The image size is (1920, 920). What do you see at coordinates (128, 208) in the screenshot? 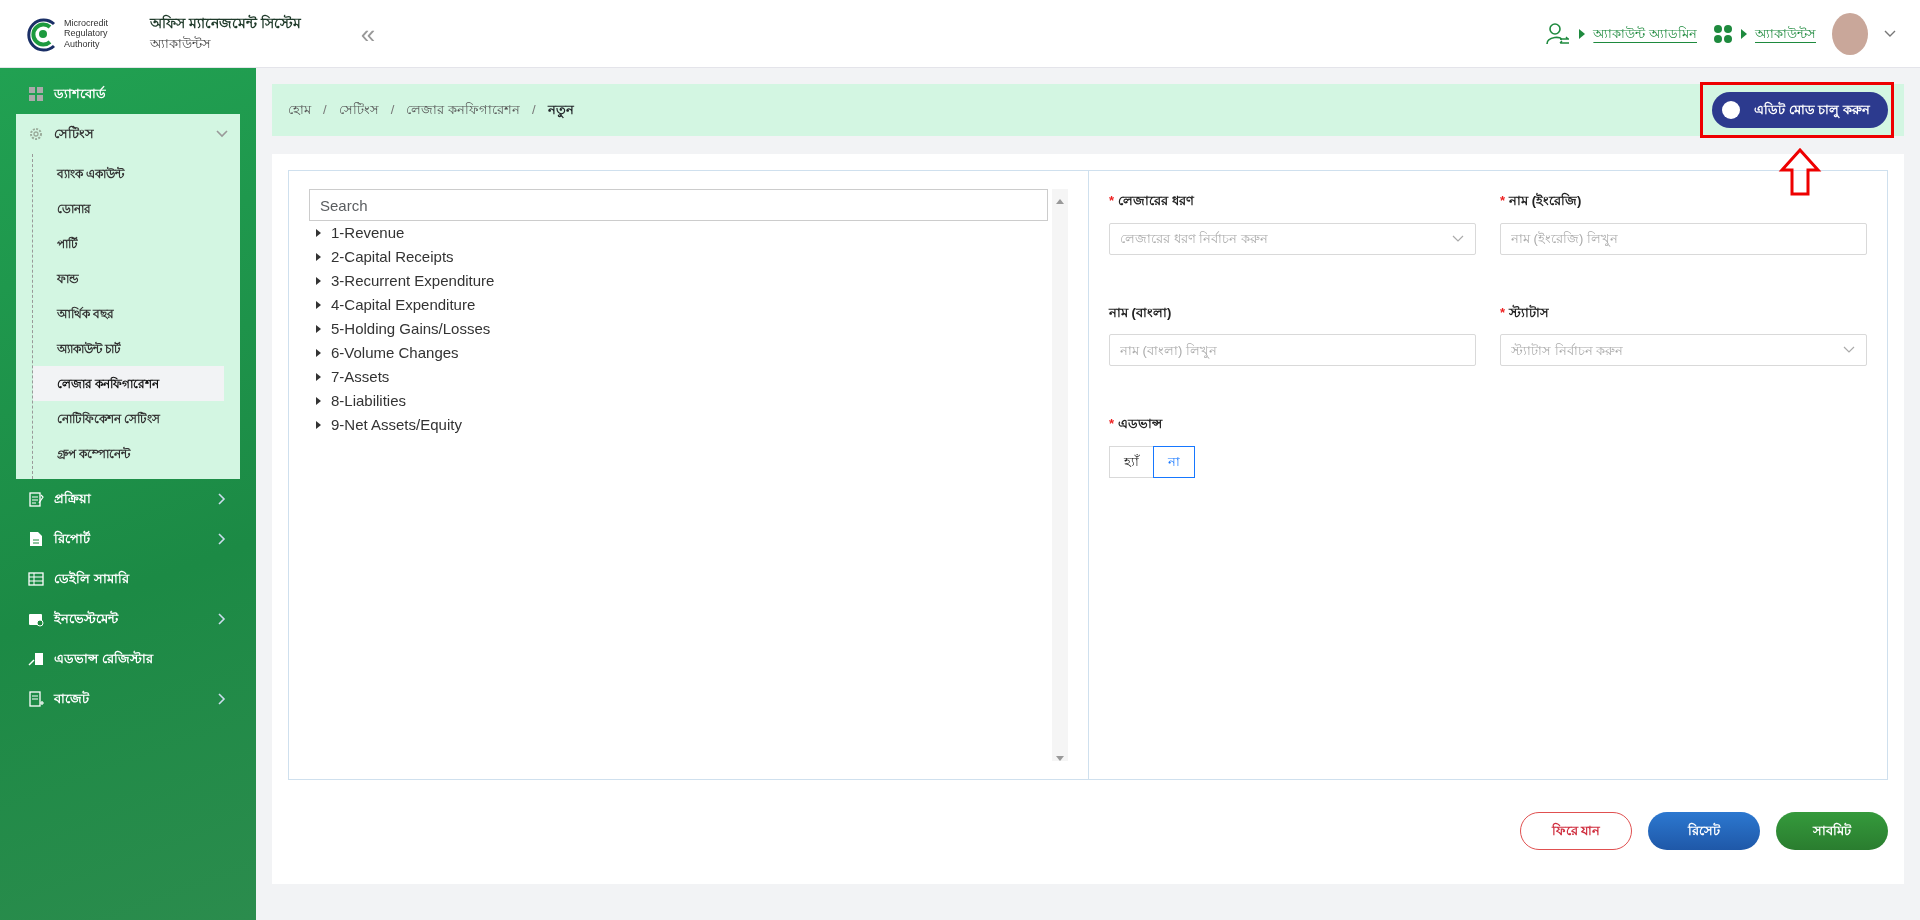
I see `sidebar-subitem: ডোনার` at bounding box center [128, 208].